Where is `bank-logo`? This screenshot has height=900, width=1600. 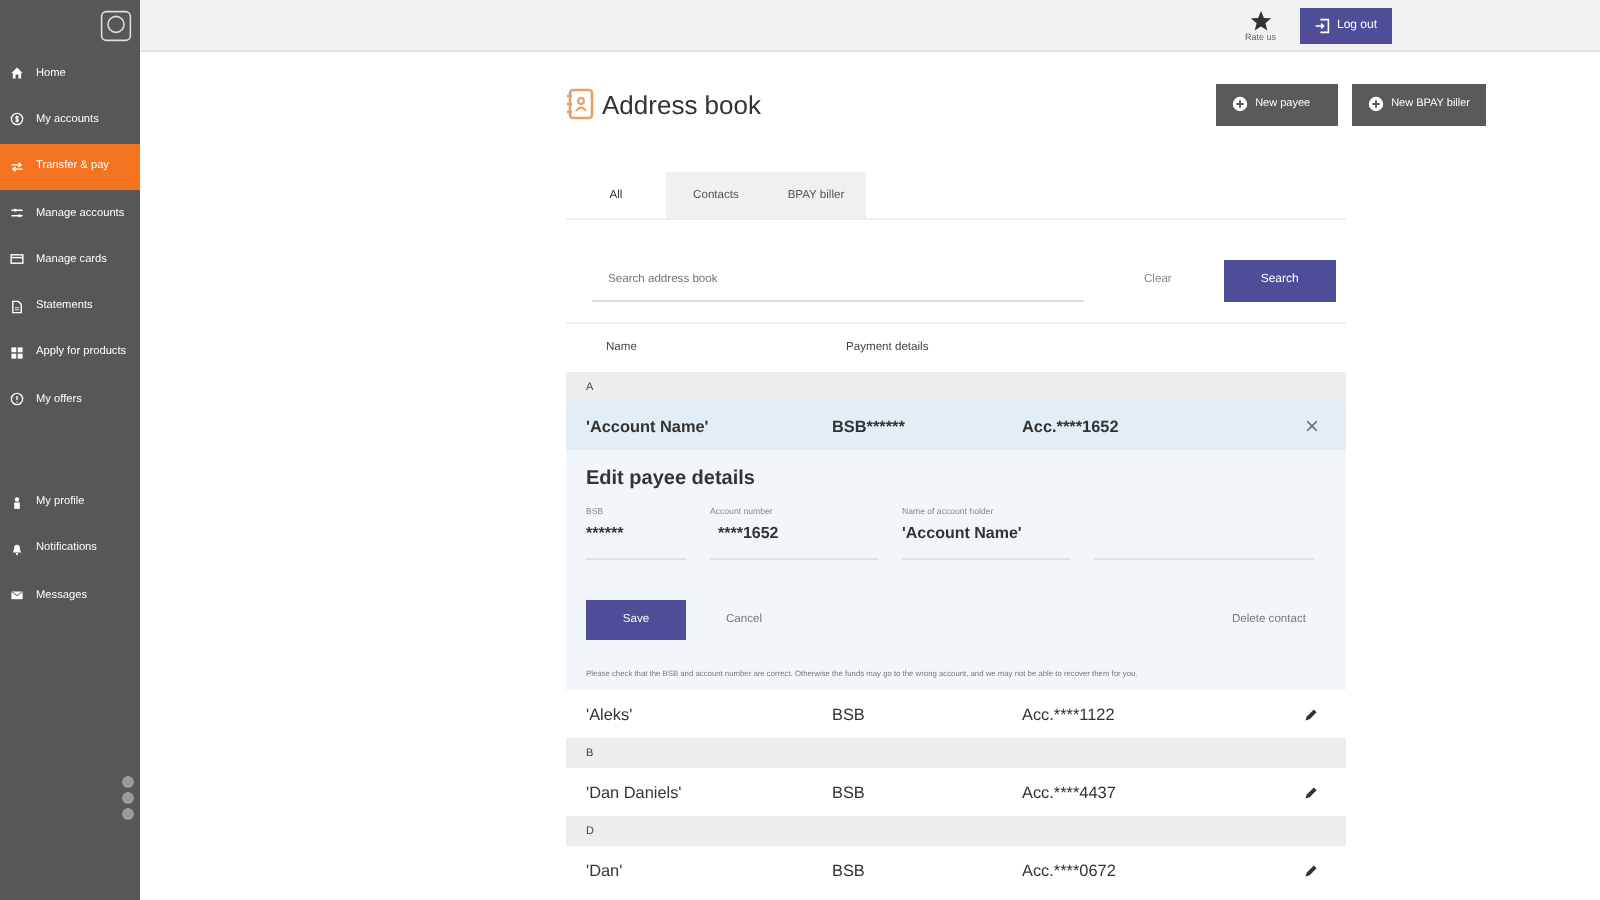
bank-logo is located at coordinates (116, 25).